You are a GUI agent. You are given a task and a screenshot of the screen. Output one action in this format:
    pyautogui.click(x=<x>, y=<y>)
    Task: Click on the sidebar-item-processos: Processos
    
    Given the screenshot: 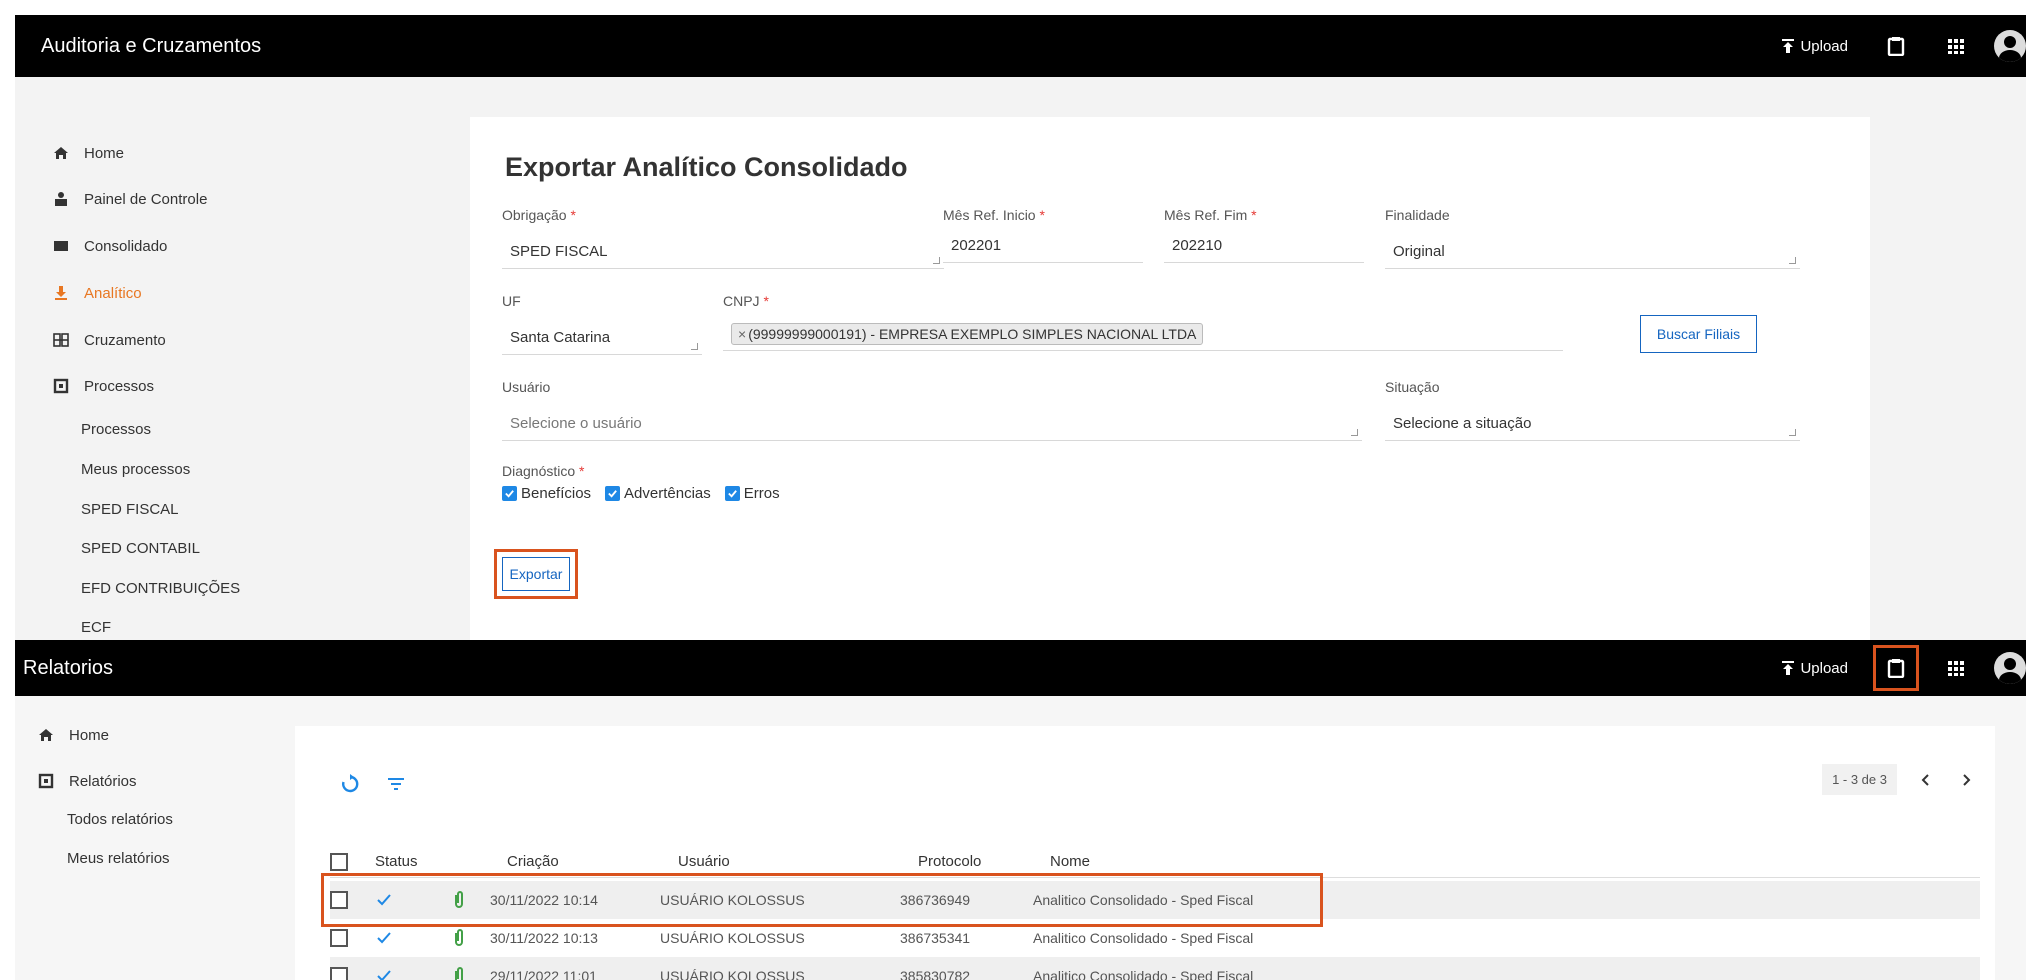 What is the action you would take?
    pyautogui.click(x=103, y=386)
    